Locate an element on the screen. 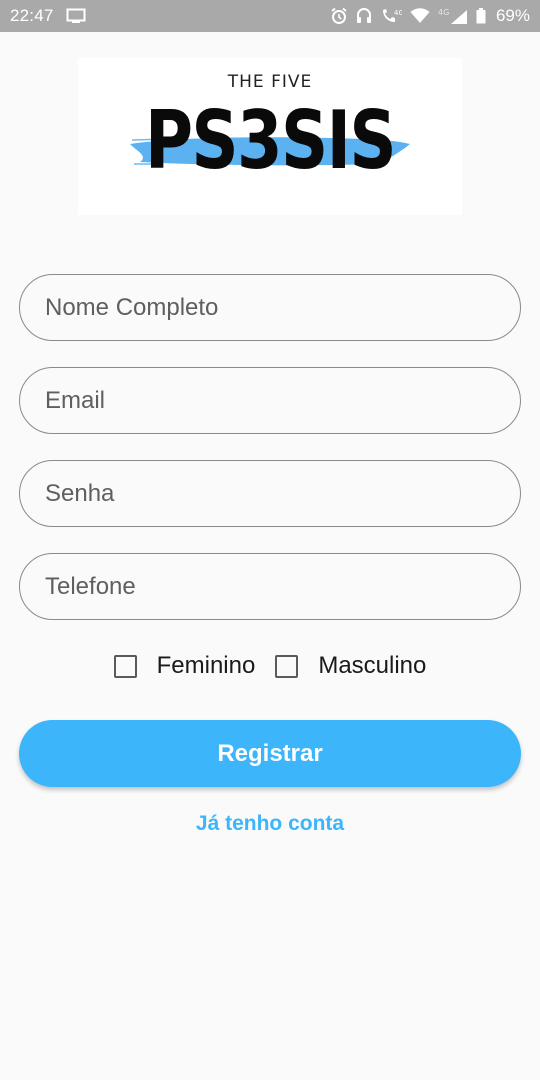  wifi-icon is located at coordinates (420, 16).